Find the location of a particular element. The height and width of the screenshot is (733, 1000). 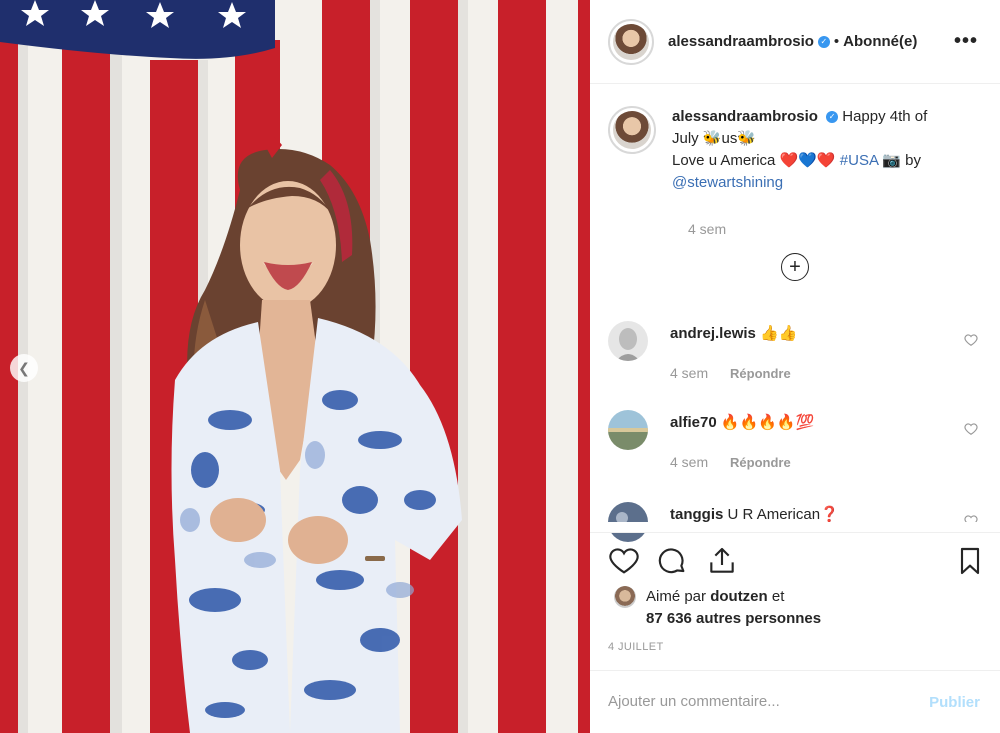

caption-time: 4 sem is located at coordinates (707, 229).